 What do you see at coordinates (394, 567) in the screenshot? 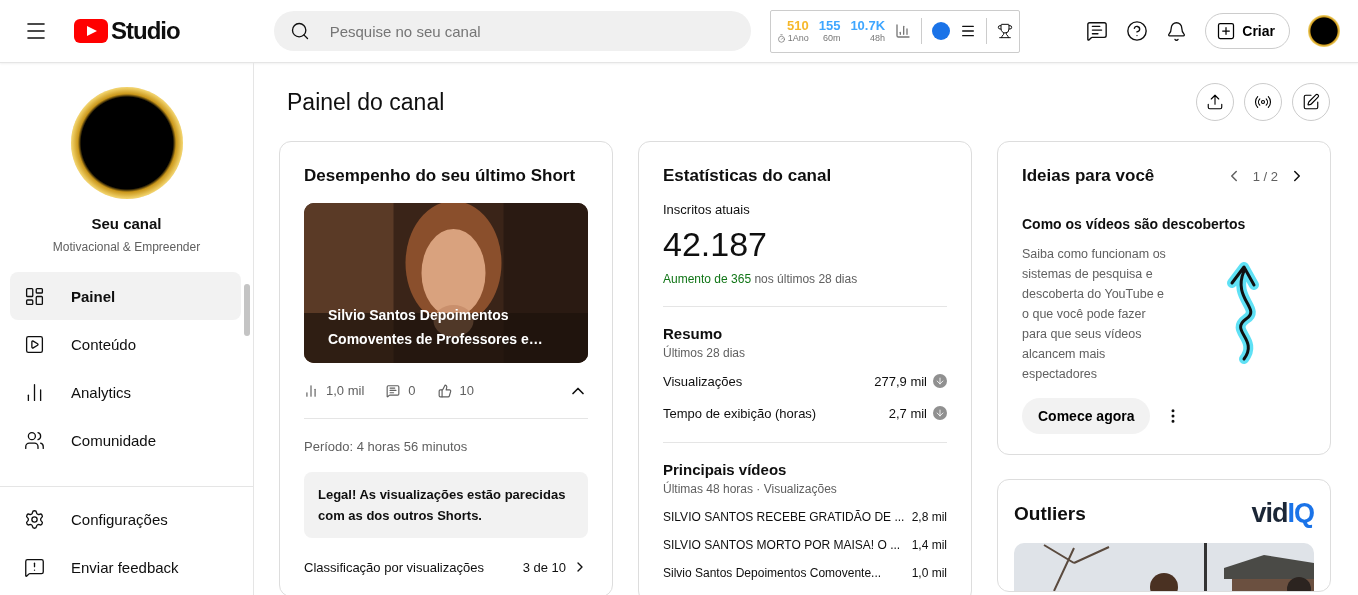
I see `row-label: Classificação por visualizações` at bounding box center [394, 567].